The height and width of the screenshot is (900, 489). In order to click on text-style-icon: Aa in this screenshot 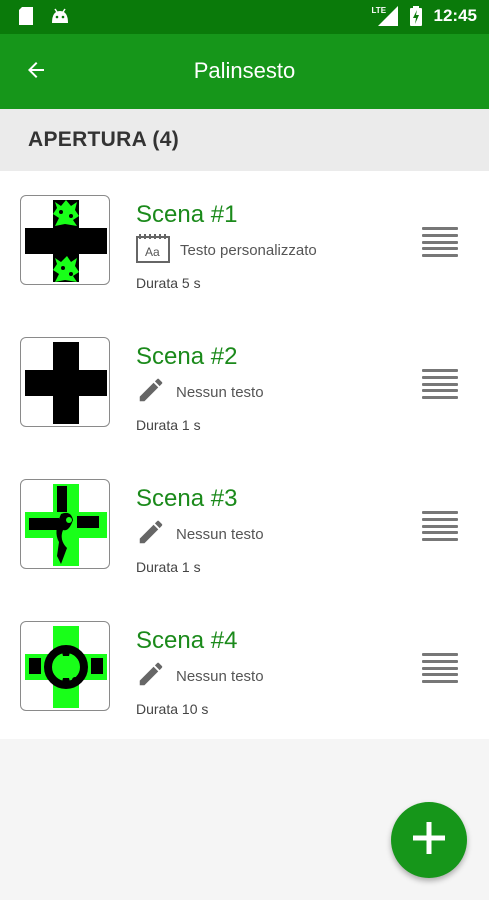, I will do `click(153, 250)`.